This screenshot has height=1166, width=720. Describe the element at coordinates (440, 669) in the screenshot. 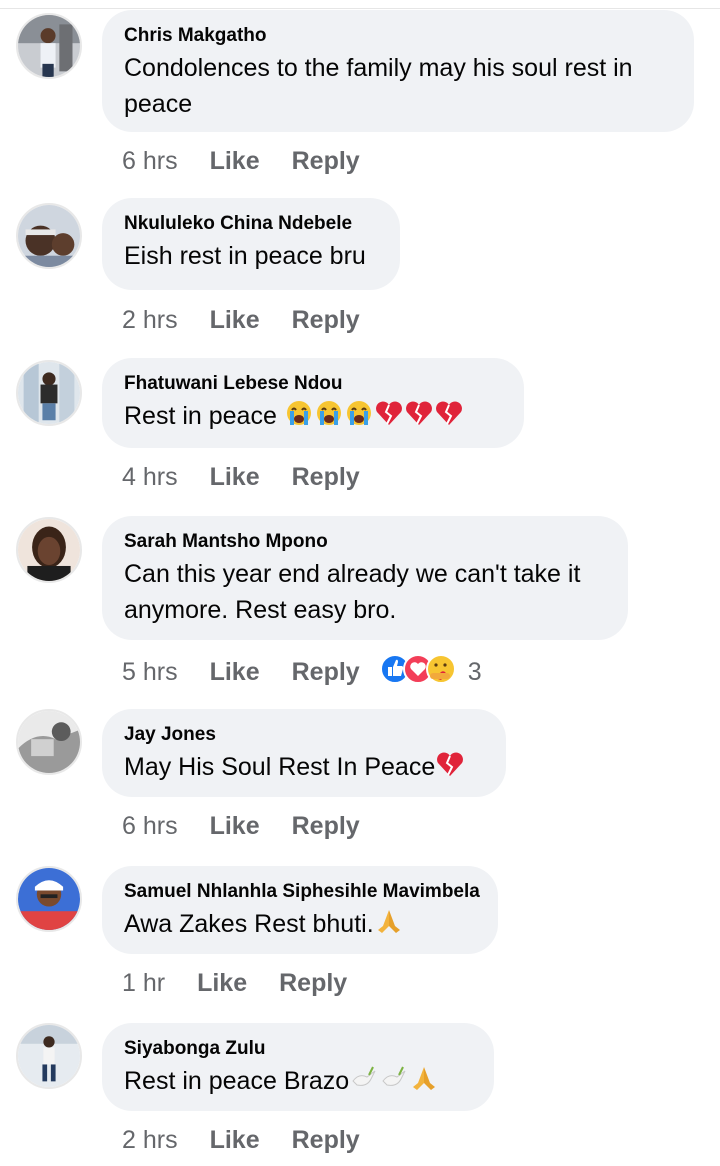

I see `care-reaction-icon` at that location.